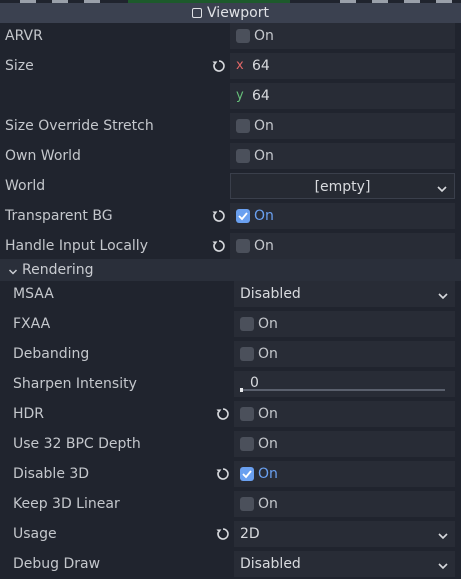 The width and height of the screenshot is (461, 579). I want to click on keep-3d-linear-checkbox: On, so click(344, 504).